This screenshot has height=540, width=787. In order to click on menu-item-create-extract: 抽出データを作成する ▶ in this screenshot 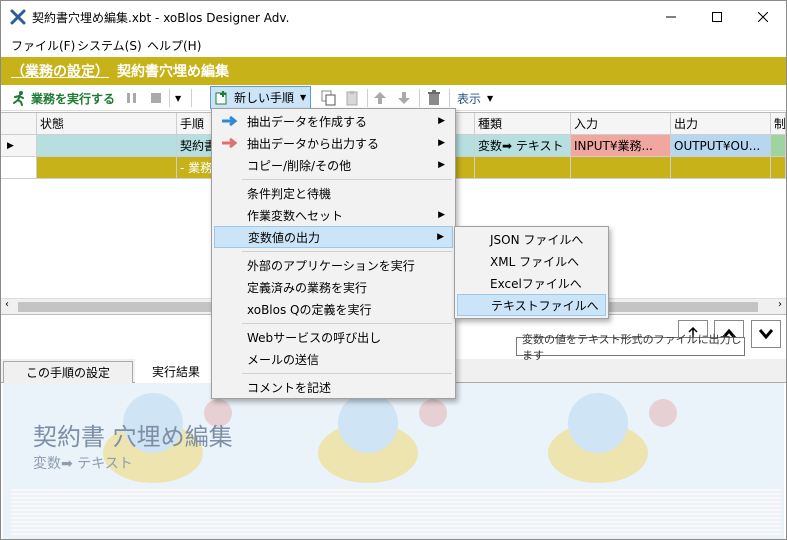, I will do `click(333, 121)`.